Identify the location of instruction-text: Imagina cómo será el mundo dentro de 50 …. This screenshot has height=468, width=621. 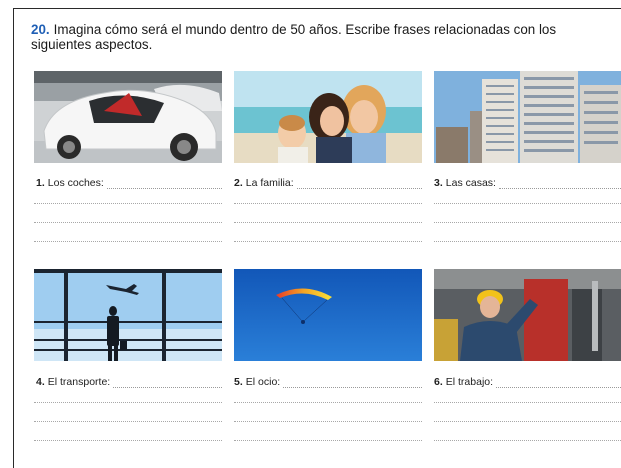
(294, 37).